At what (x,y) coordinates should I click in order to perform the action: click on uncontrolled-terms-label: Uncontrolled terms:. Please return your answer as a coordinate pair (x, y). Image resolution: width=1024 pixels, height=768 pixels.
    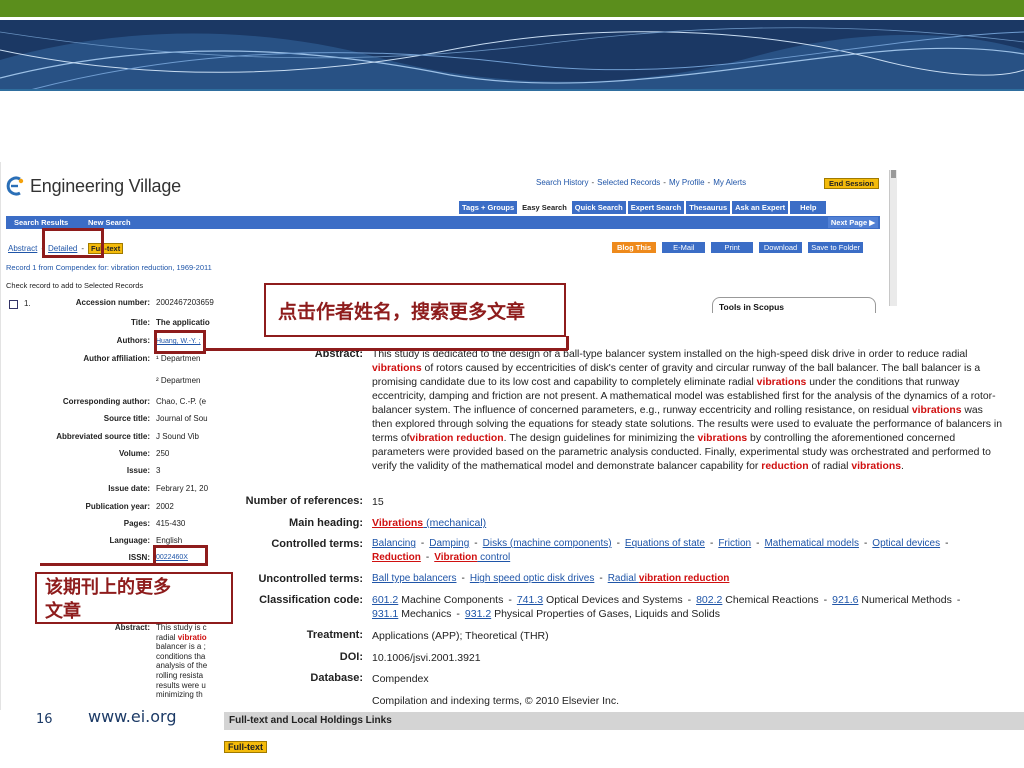
    Looking at the image, I should click on (310, 579).